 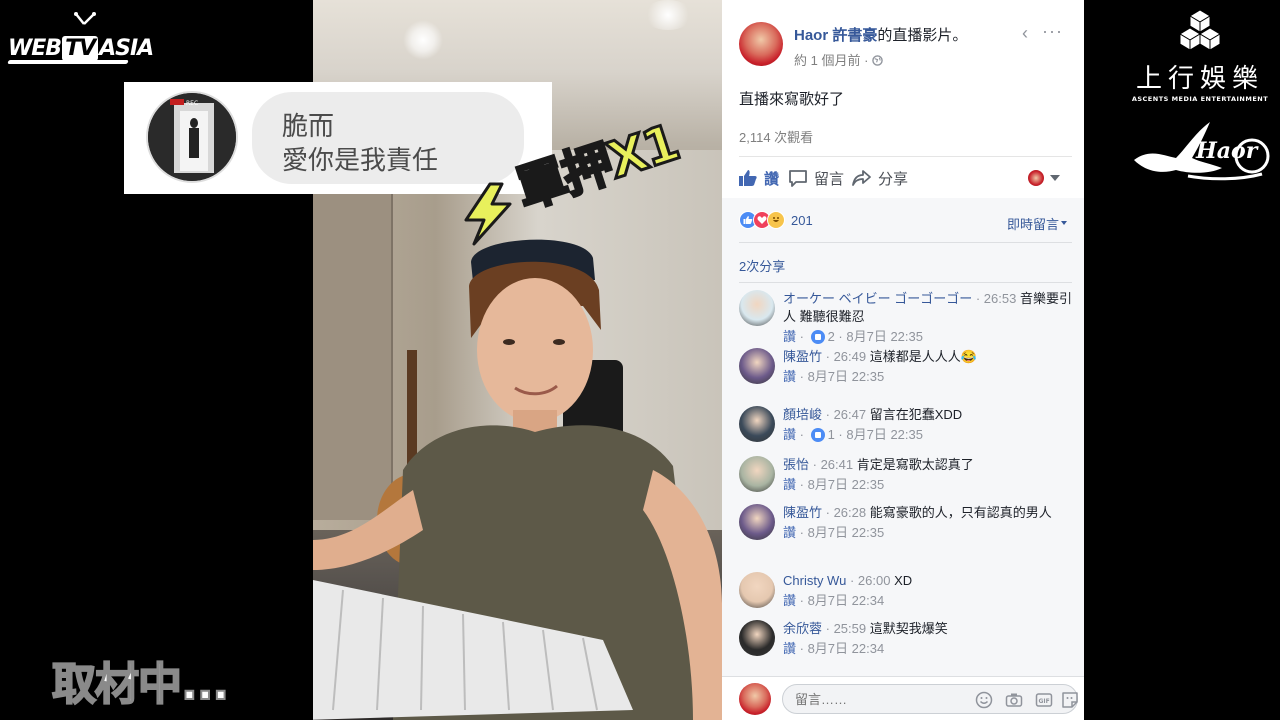 I want to click on comment-like-count: 1, so click(x=831, y=435).